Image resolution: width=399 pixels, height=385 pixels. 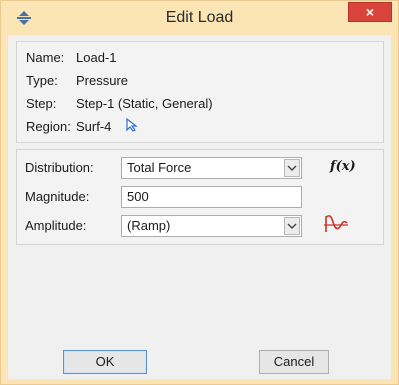 I want to click on title-bar: Edit Load ×, so click(x=199, y=18).